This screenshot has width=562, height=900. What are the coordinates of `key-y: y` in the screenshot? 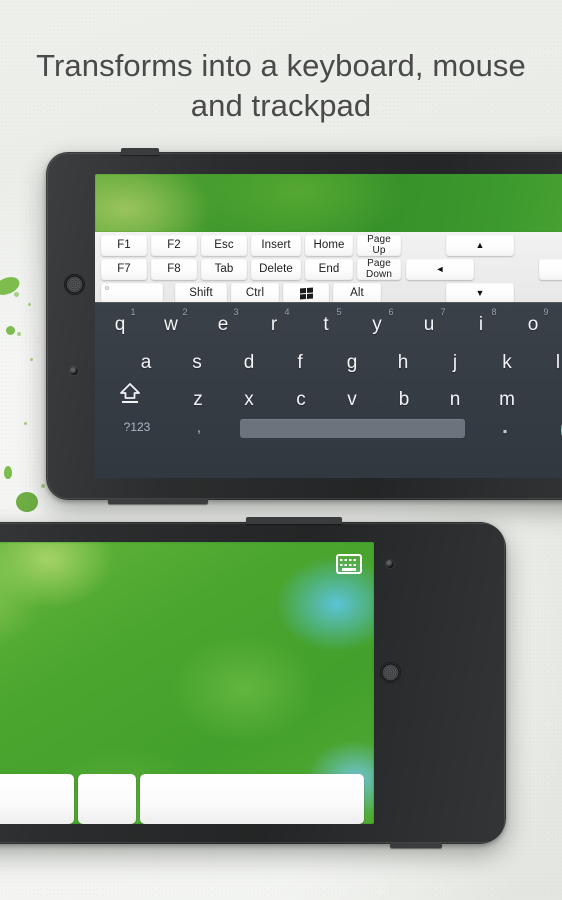 It's located at (377, 325).